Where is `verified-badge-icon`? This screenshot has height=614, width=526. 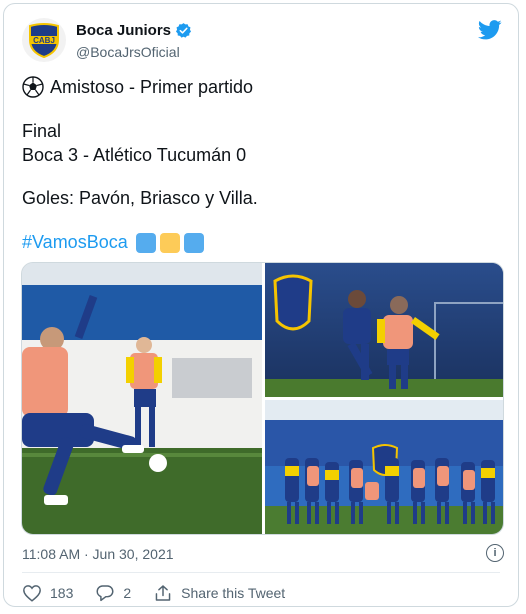 verified-badge-icon is located at coordinates (184, 30).